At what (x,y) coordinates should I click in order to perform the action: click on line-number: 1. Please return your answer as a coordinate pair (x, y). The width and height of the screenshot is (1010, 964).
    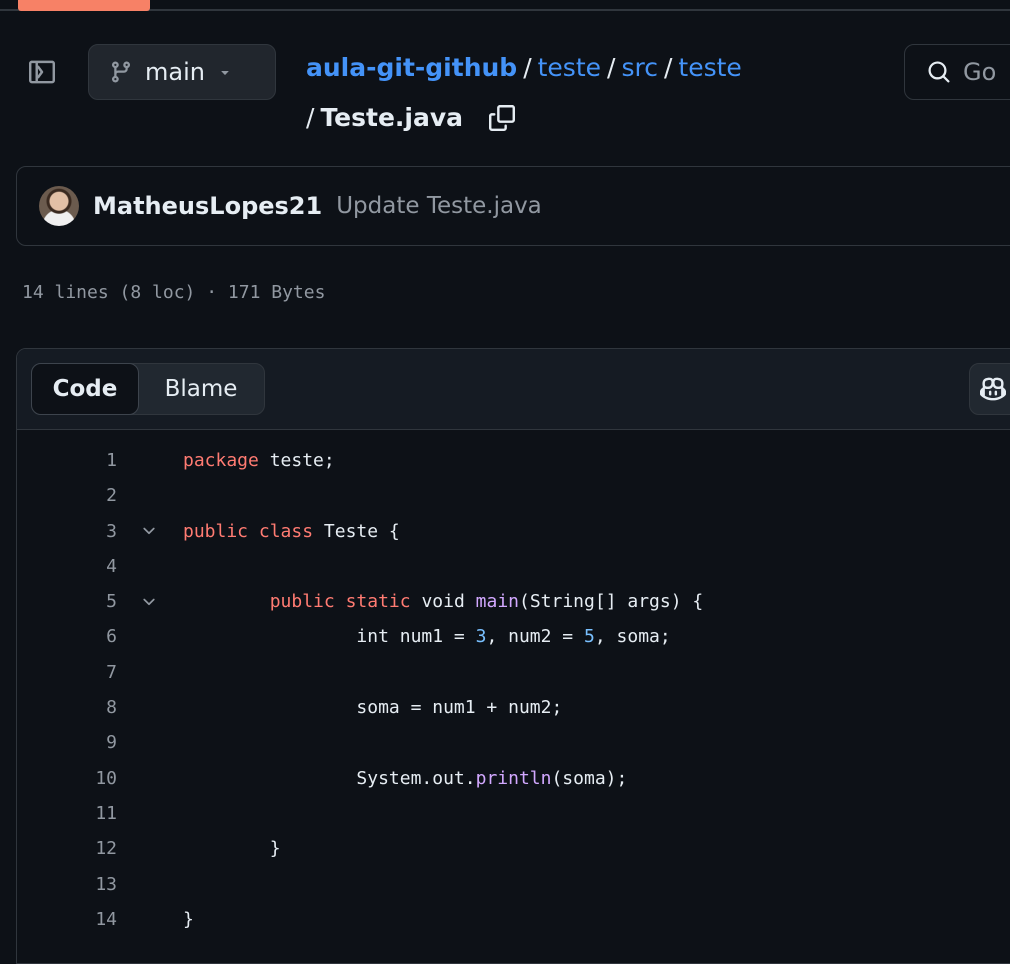
    Looking at the image, I should click on (67, 460).